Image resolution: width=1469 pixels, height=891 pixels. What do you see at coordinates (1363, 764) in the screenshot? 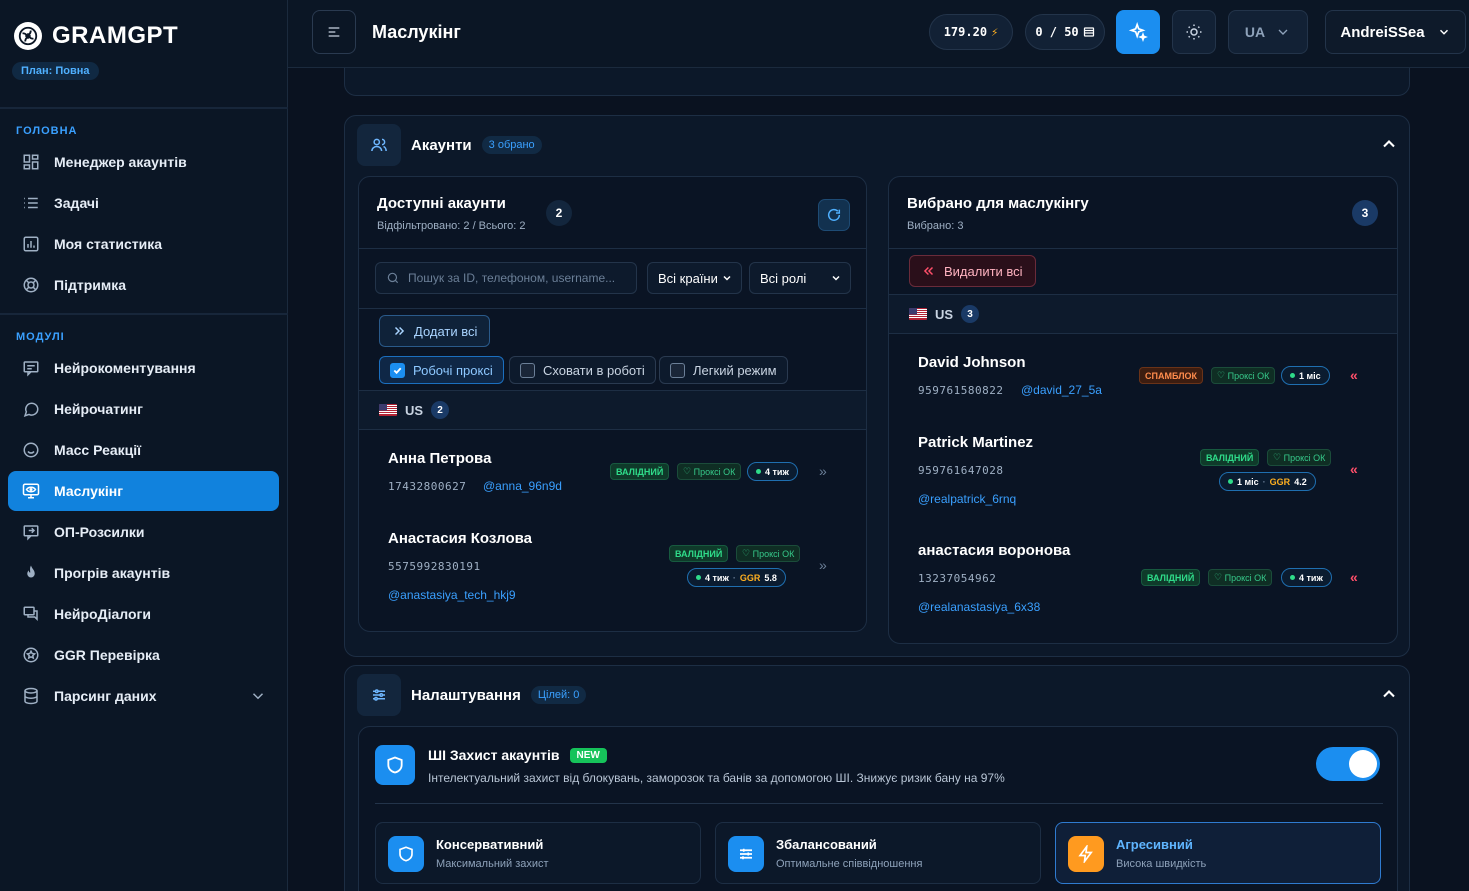
I see `toggle-knob` at bounding box center [1363, 764].